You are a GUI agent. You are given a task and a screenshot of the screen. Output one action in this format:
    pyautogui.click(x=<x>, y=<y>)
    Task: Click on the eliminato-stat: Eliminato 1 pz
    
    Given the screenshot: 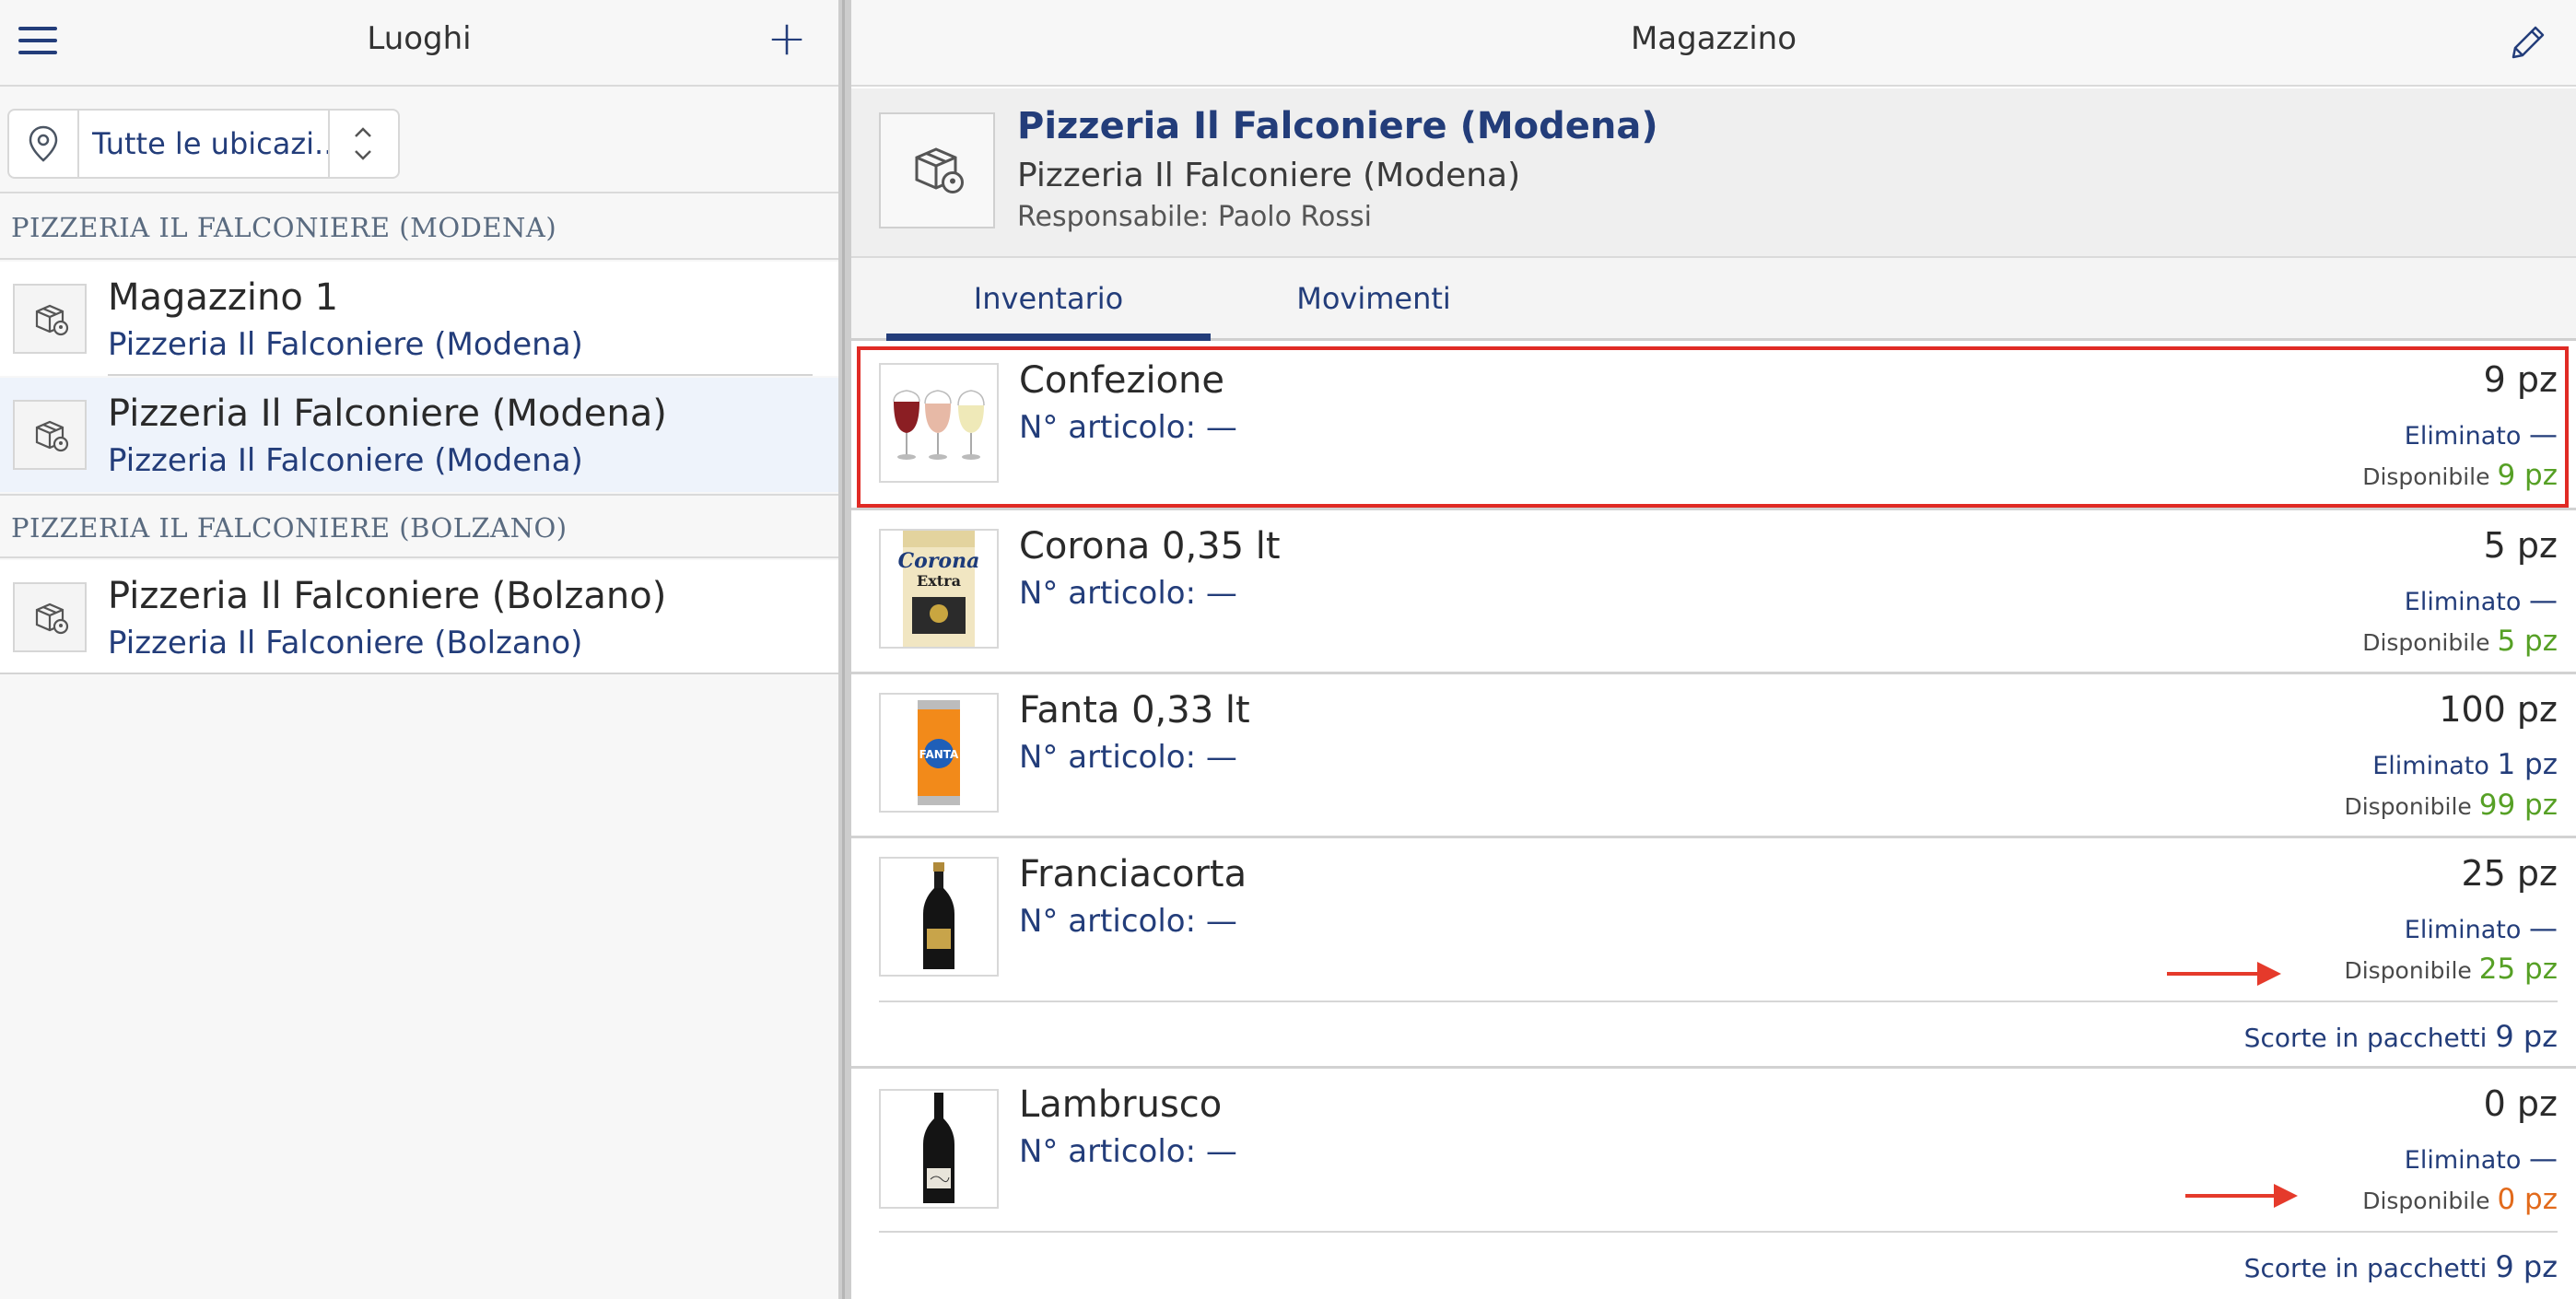 What is the action you would take?
    pyautogui.click(x=2465, y=764)
    